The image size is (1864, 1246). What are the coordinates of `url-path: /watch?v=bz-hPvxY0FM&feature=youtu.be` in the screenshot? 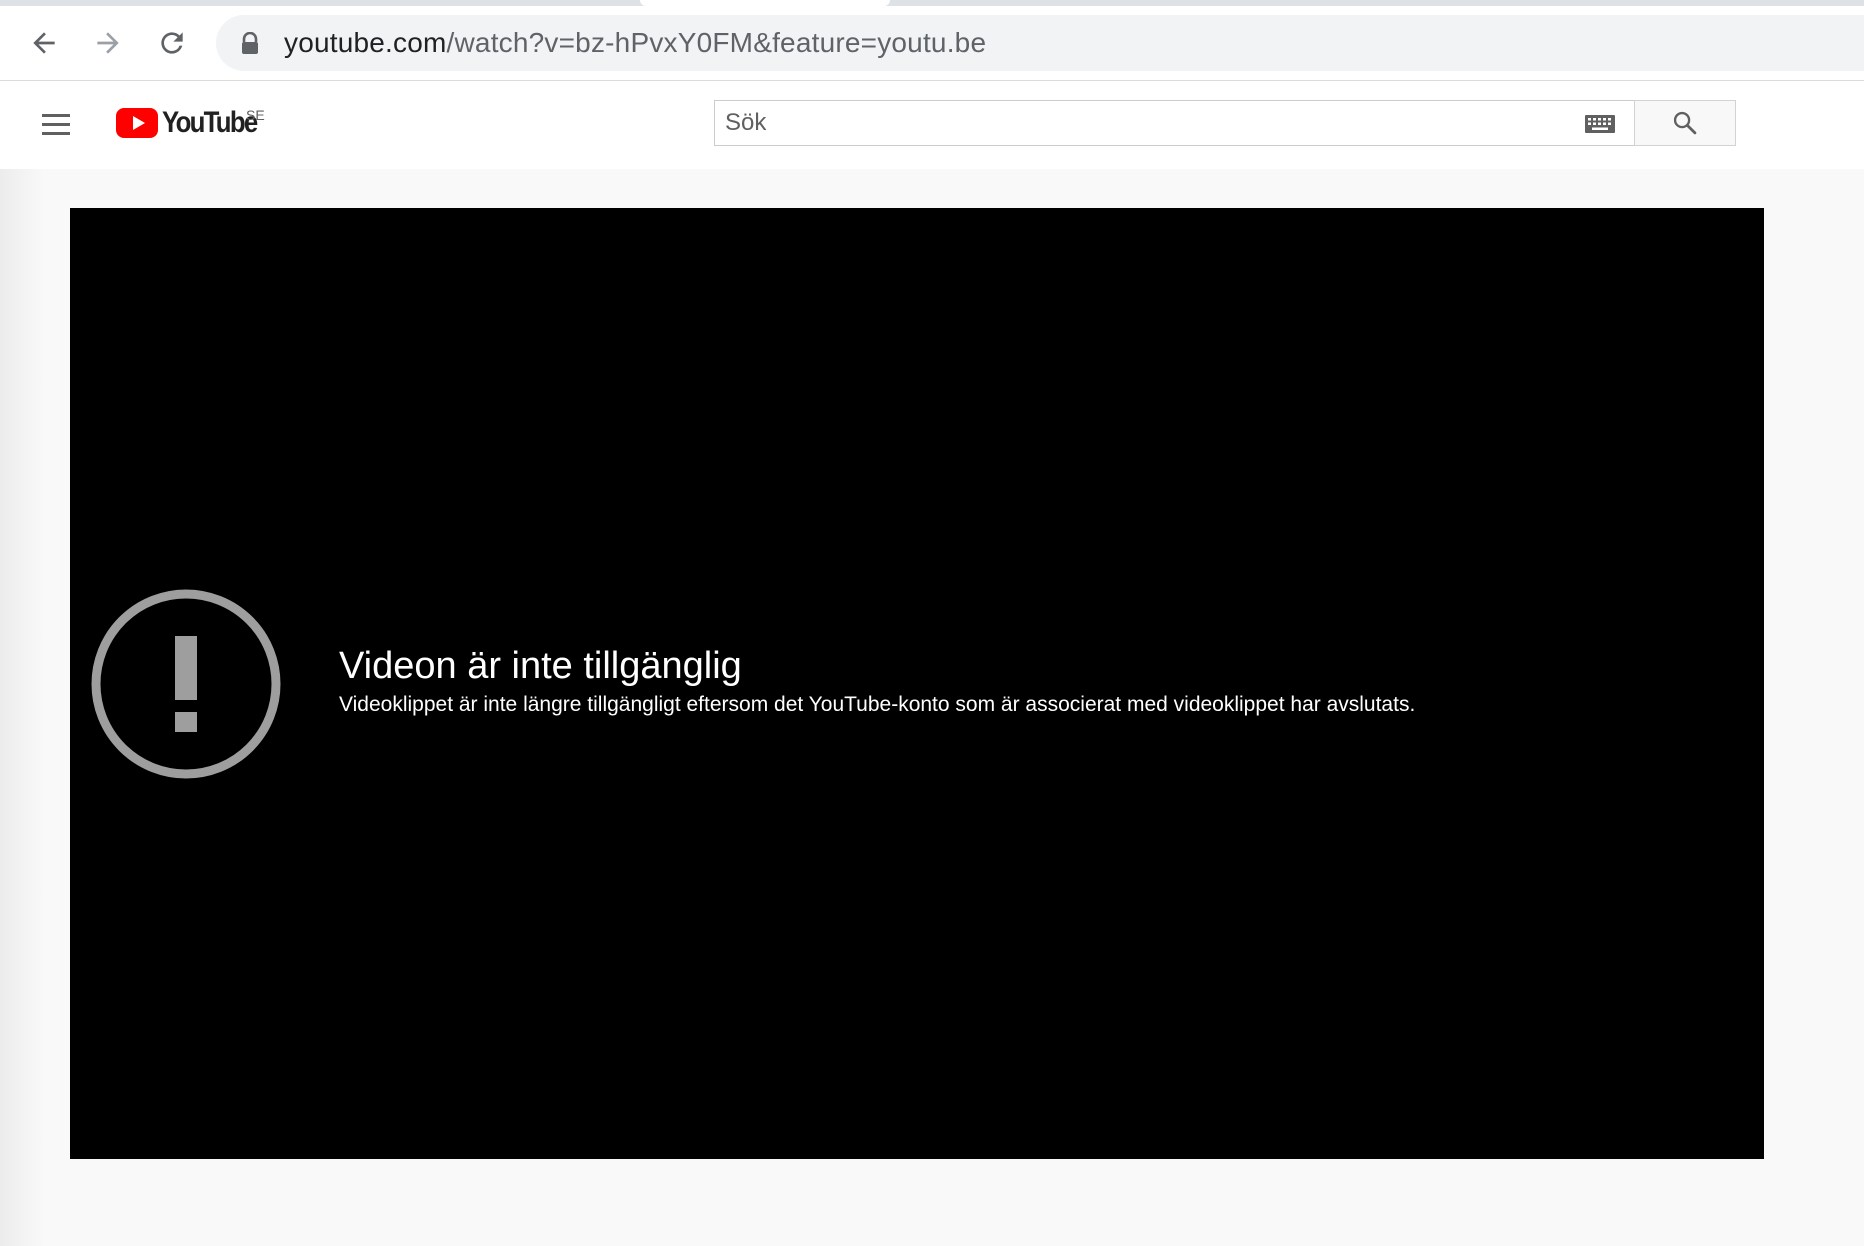 It's located at (716, 42).